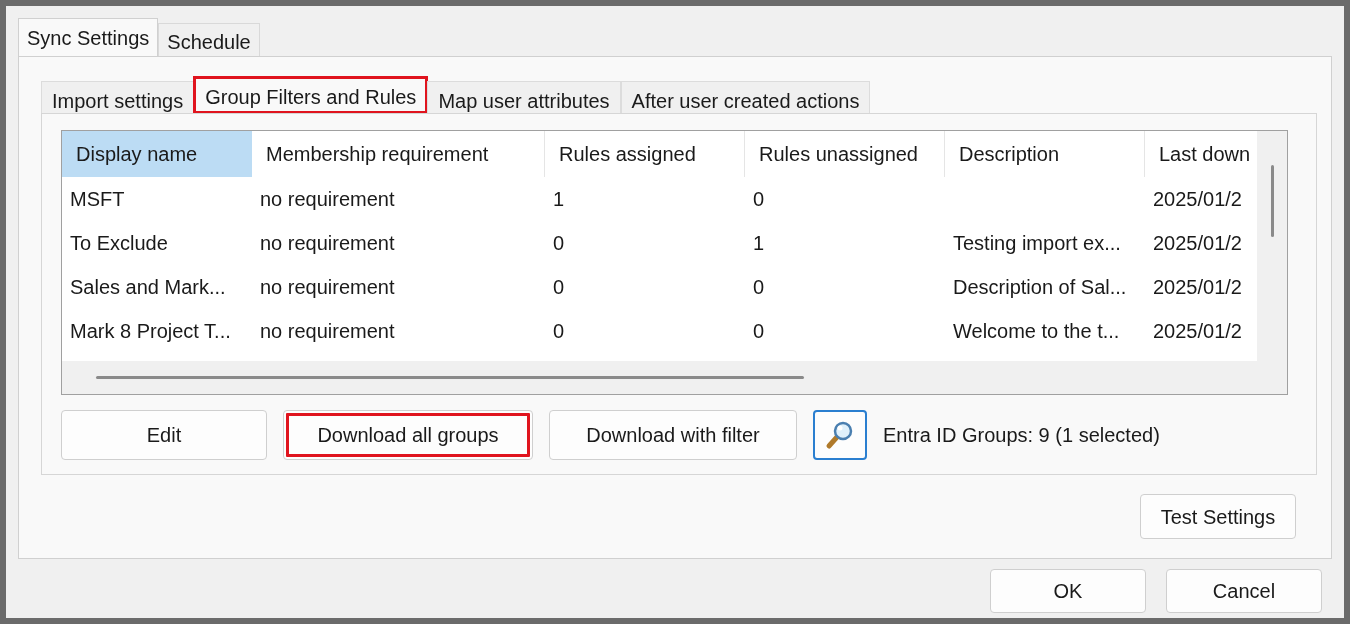 Image resolution: width=1350 pixels, height=624 pixels. What do you see at coordinates (118, 97) in the screenshot?
I see `tab: Import settings` at bounding box center [118, 97].